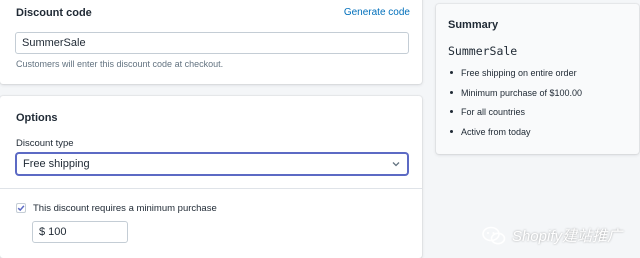  I want to click on watermark: Shopify建站推广, so click(552, 235).